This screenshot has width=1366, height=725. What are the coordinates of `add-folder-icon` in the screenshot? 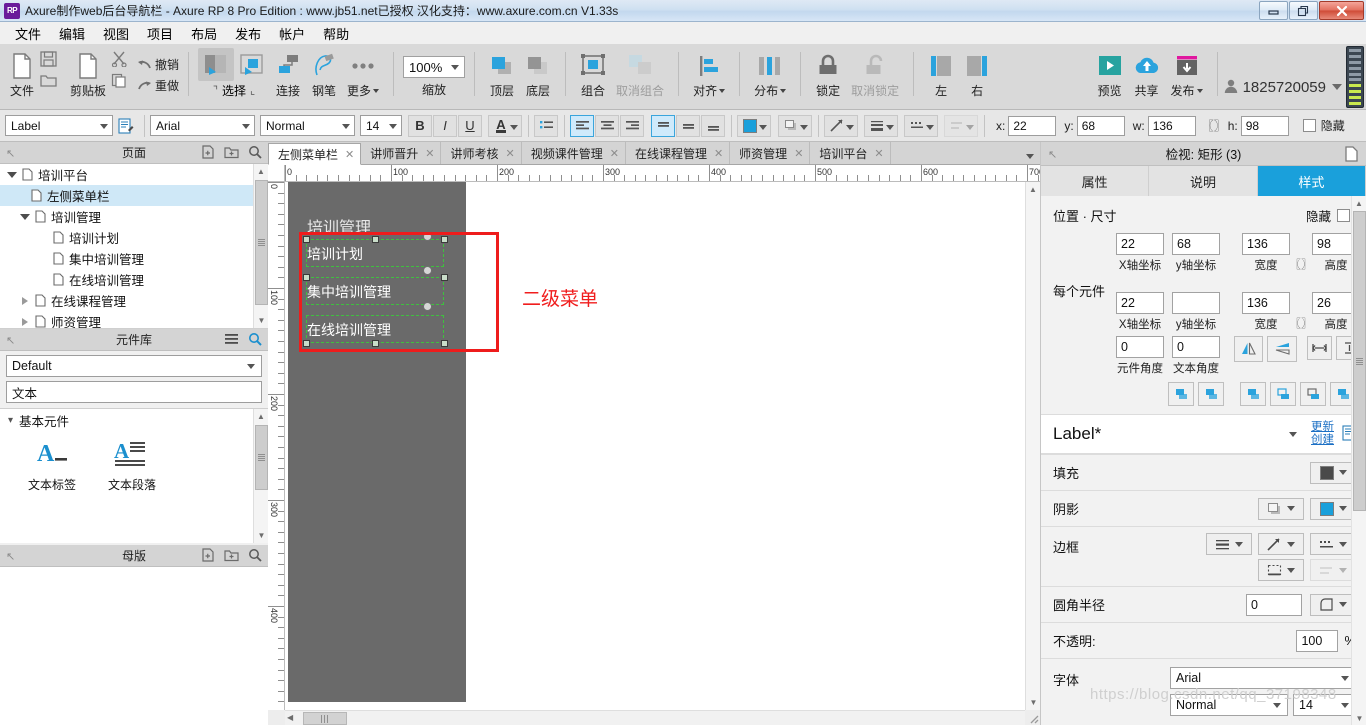 It's located at (231, 153).